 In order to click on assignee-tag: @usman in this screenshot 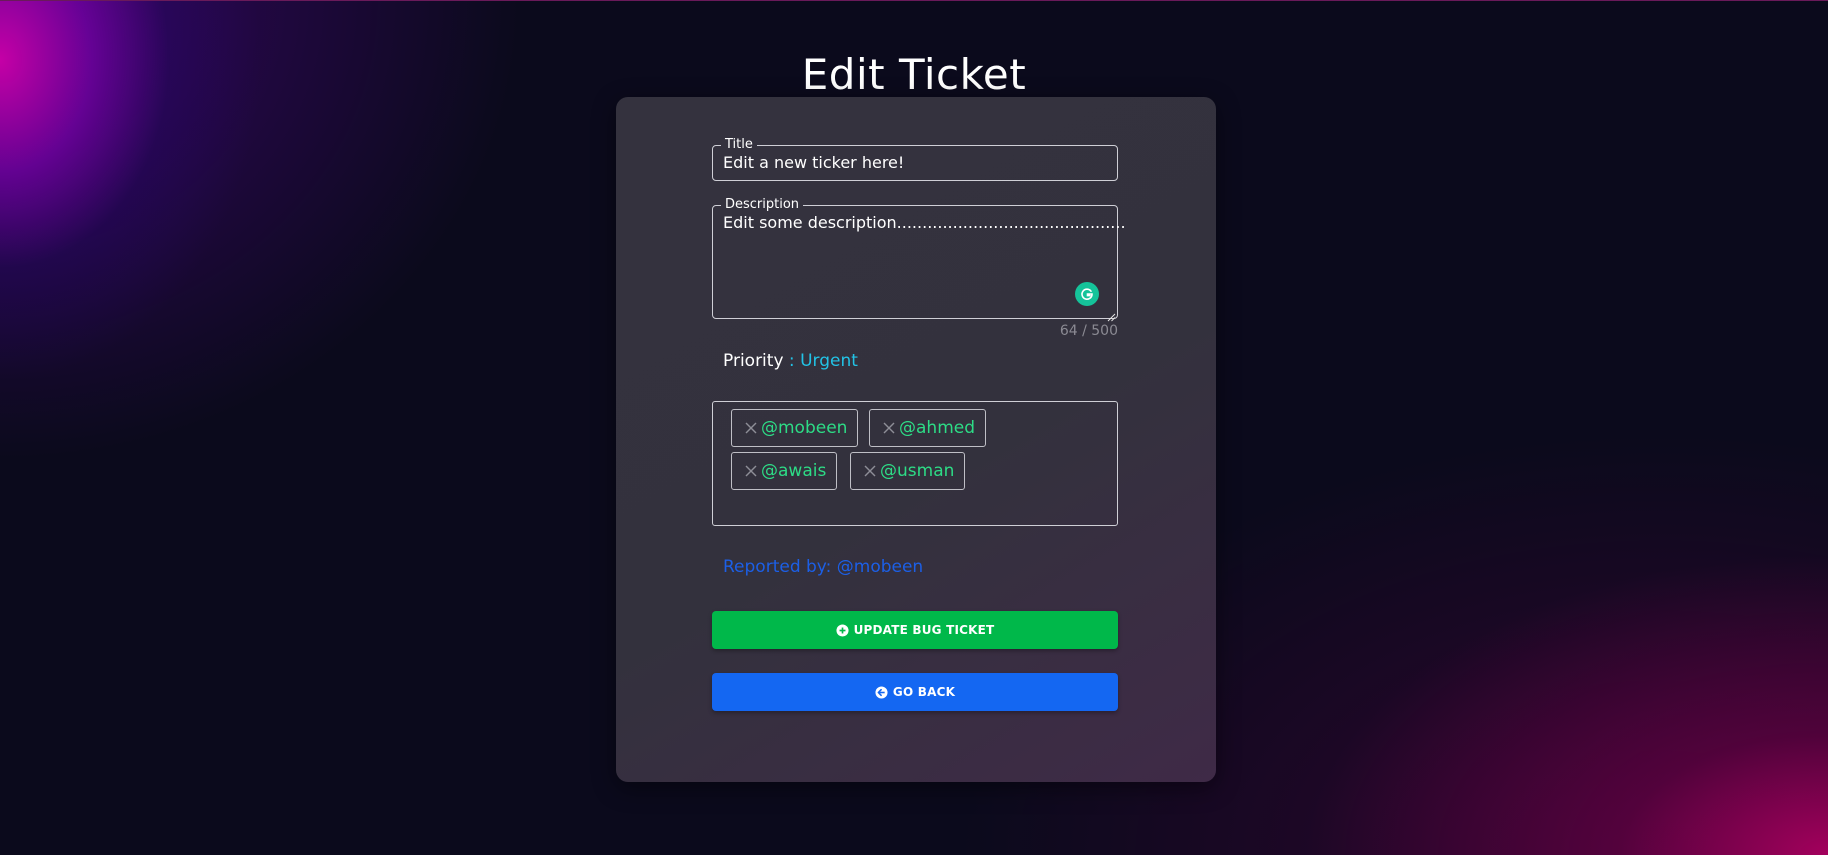, I will do `click(908, 471)`.